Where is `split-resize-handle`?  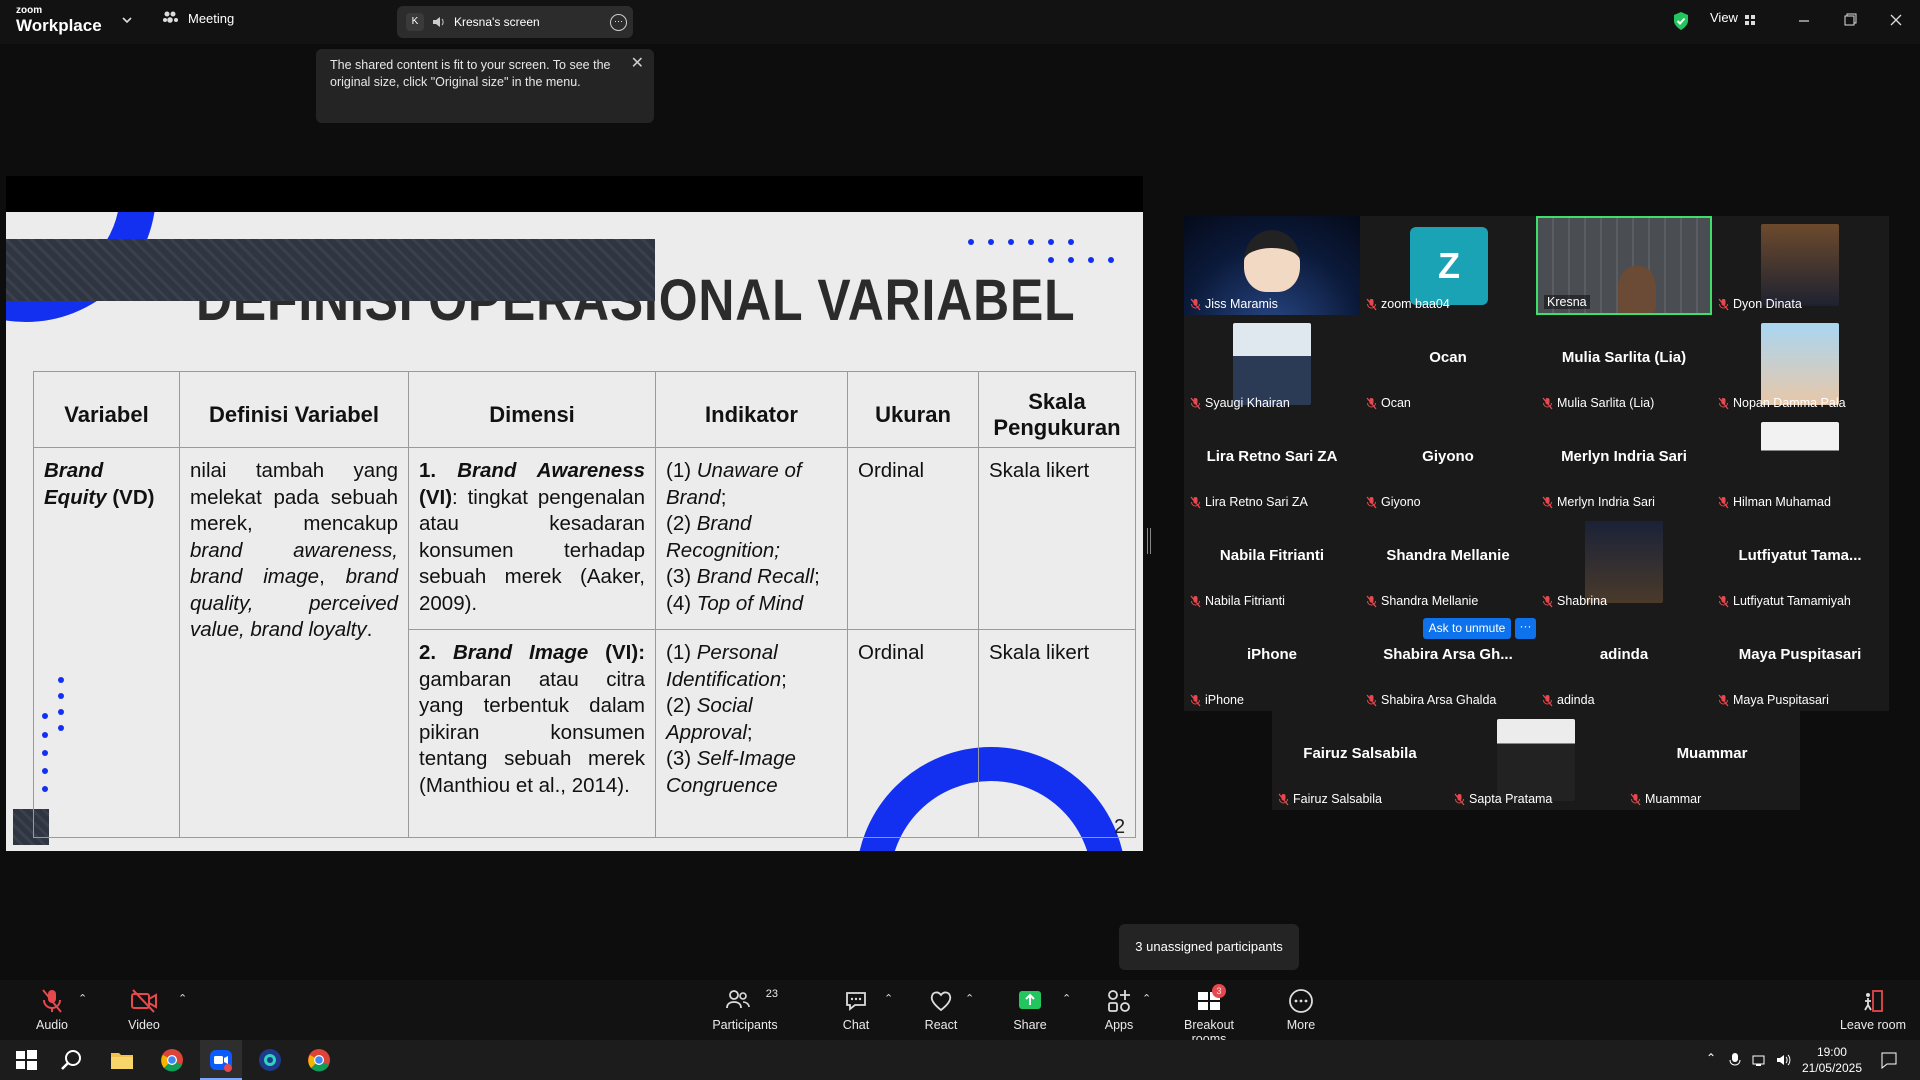
split-resize-handle is located at coordinates (1149, 541).